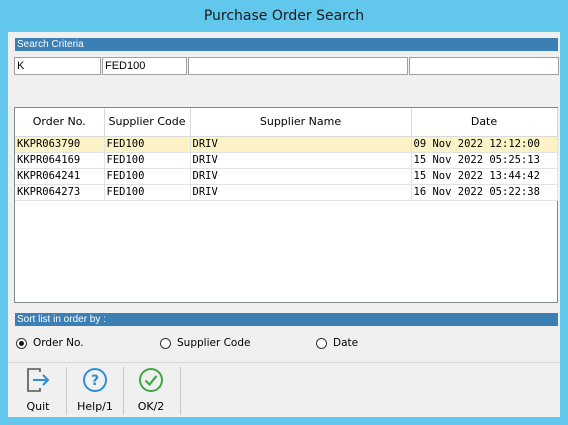 The height and width of the screenshot is (425, 568). Describe the element at coordinates (147, 122) in the screenshot. I see `column-header-supplier-code: Supplier Code` at that location.